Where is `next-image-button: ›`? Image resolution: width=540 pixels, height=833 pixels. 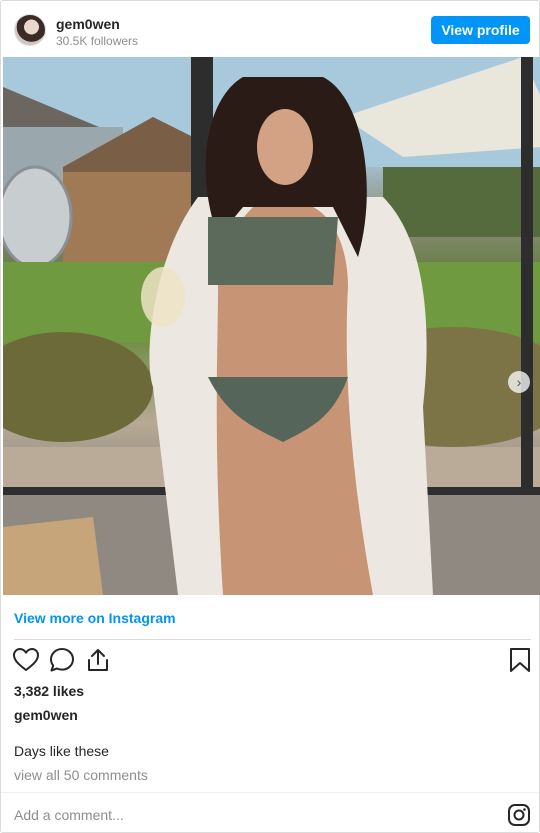
next-image-button: › is located at coordinates (519, 382).